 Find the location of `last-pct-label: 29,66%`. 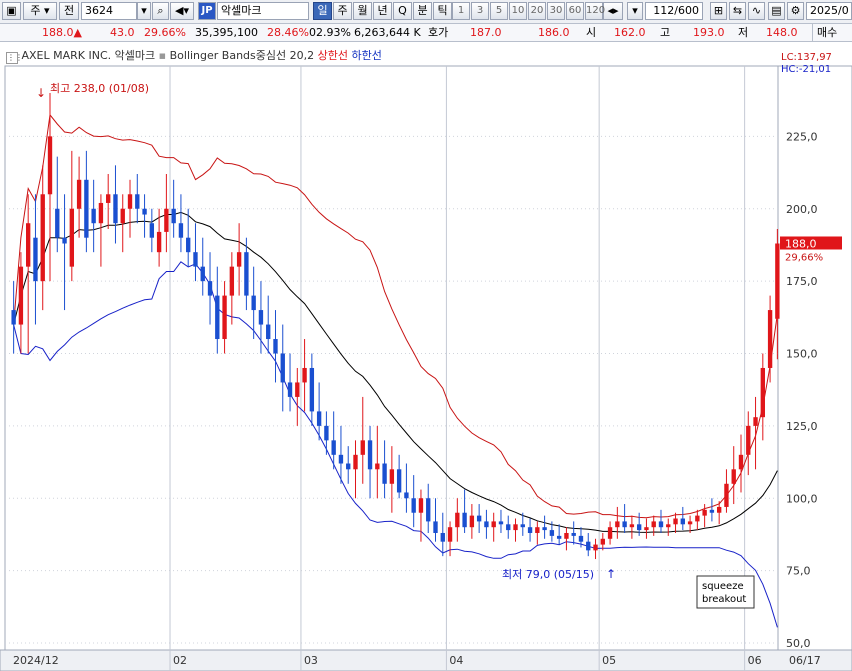

last-pct-label: 29,66% is located at coordinates (804, 257).